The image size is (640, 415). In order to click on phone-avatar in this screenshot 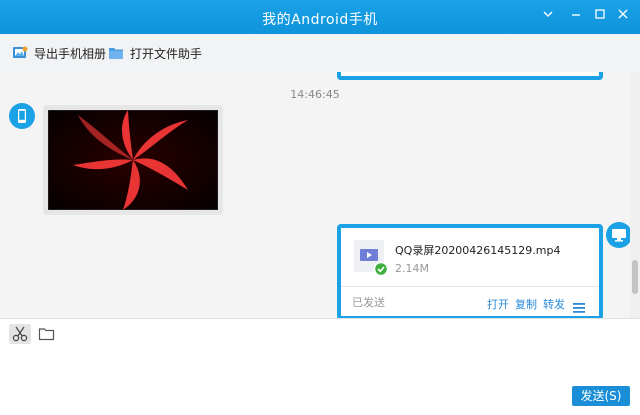, I will do `click(22, 116)`.